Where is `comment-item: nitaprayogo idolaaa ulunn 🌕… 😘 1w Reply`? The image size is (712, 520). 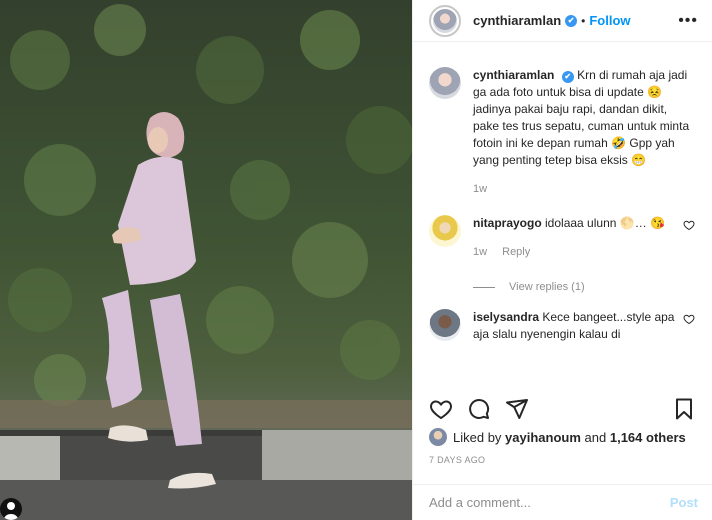
comment-item: nitaprayogo idolaaa ulunn 🌕… 😘 1w Reply is located at coordinates (562, 238).